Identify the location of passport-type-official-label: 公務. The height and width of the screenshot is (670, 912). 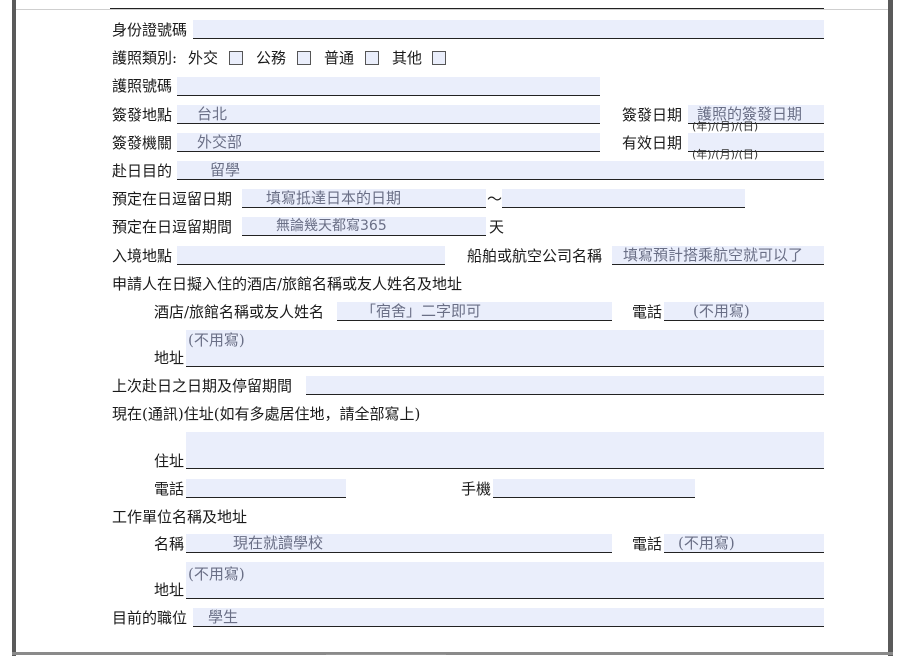
(271, 58).